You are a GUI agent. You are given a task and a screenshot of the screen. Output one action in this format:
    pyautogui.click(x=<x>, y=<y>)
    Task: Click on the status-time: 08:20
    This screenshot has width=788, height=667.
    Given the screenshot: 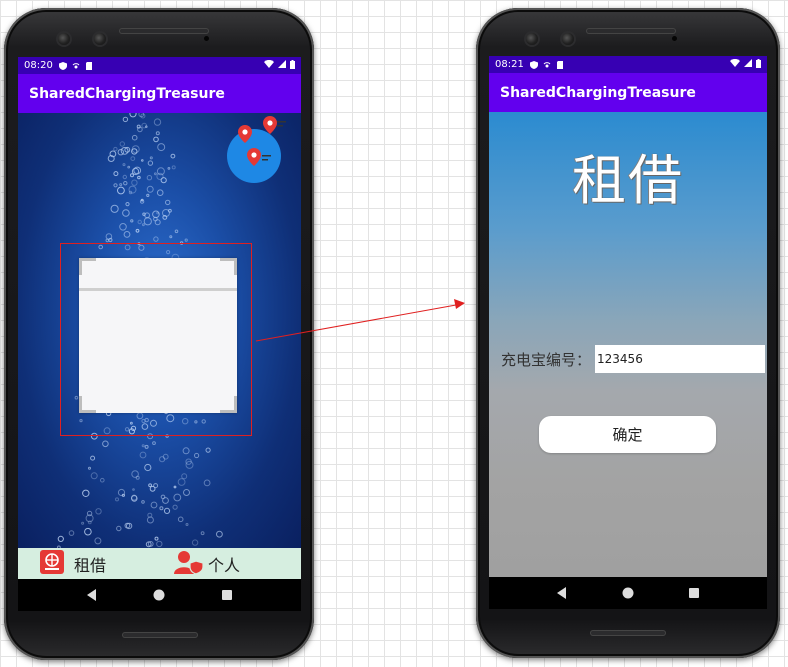 What is the action you would take?
    pyautogui.click(x=38, y=65)
    